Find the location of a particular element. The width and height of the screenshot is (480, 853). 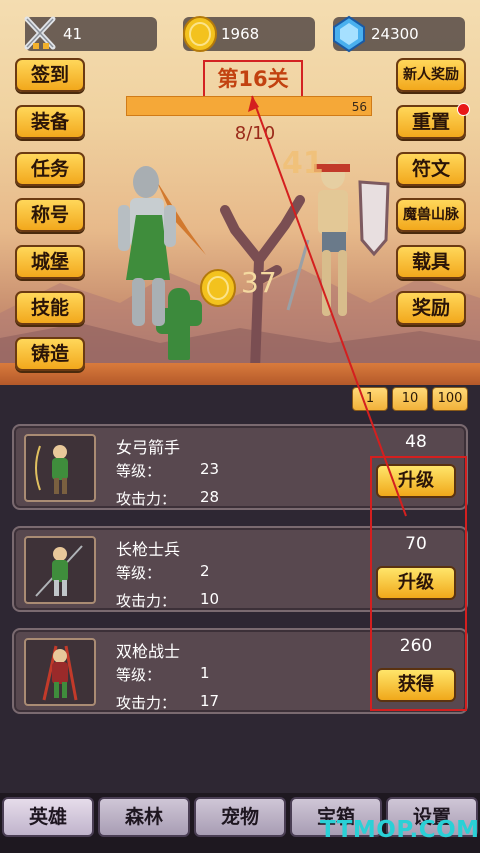

hero-attack-value: 17 is located at coordinates (210, 701).